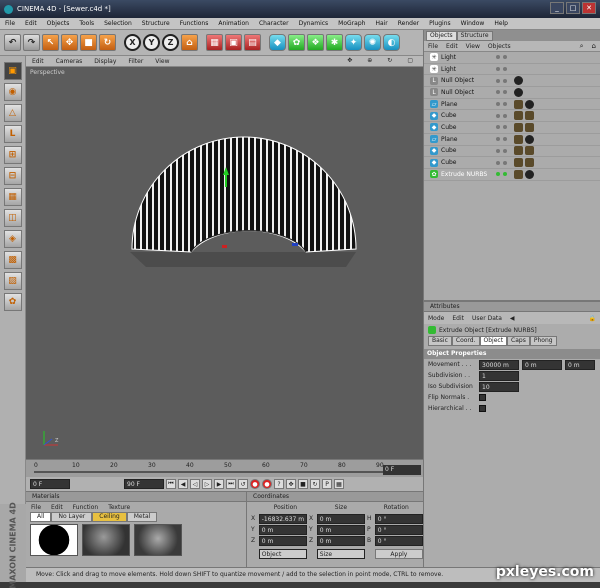  What do you see at coordinates (512, 140) in the screenshot?
I see `object-row: ▱ Plane` at bounding box center [512, 140].